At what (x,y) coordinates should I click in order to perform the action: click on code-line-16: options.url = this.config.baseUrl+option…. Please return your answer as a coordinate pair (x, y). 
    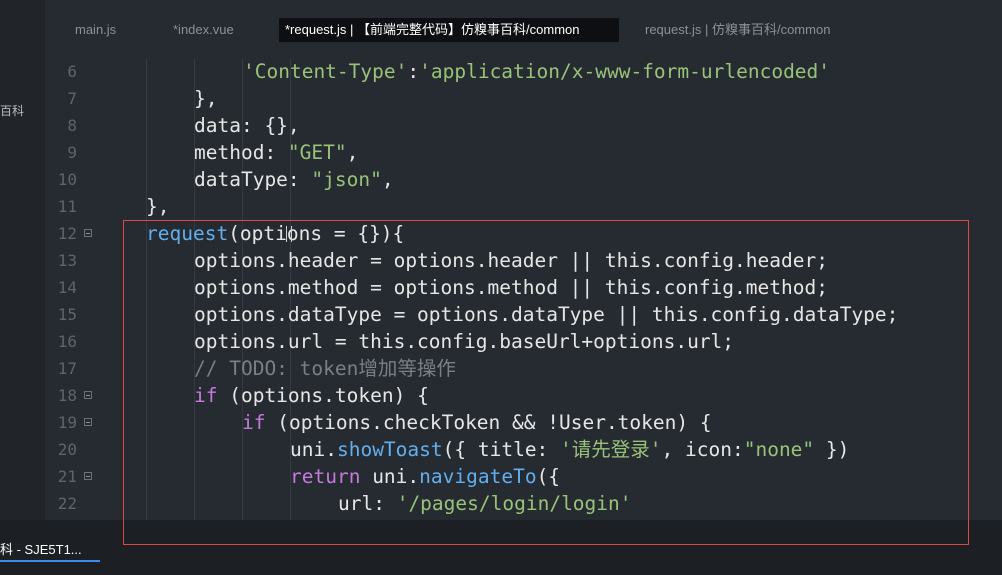
    Looking at the image, I should click on (464, 341).